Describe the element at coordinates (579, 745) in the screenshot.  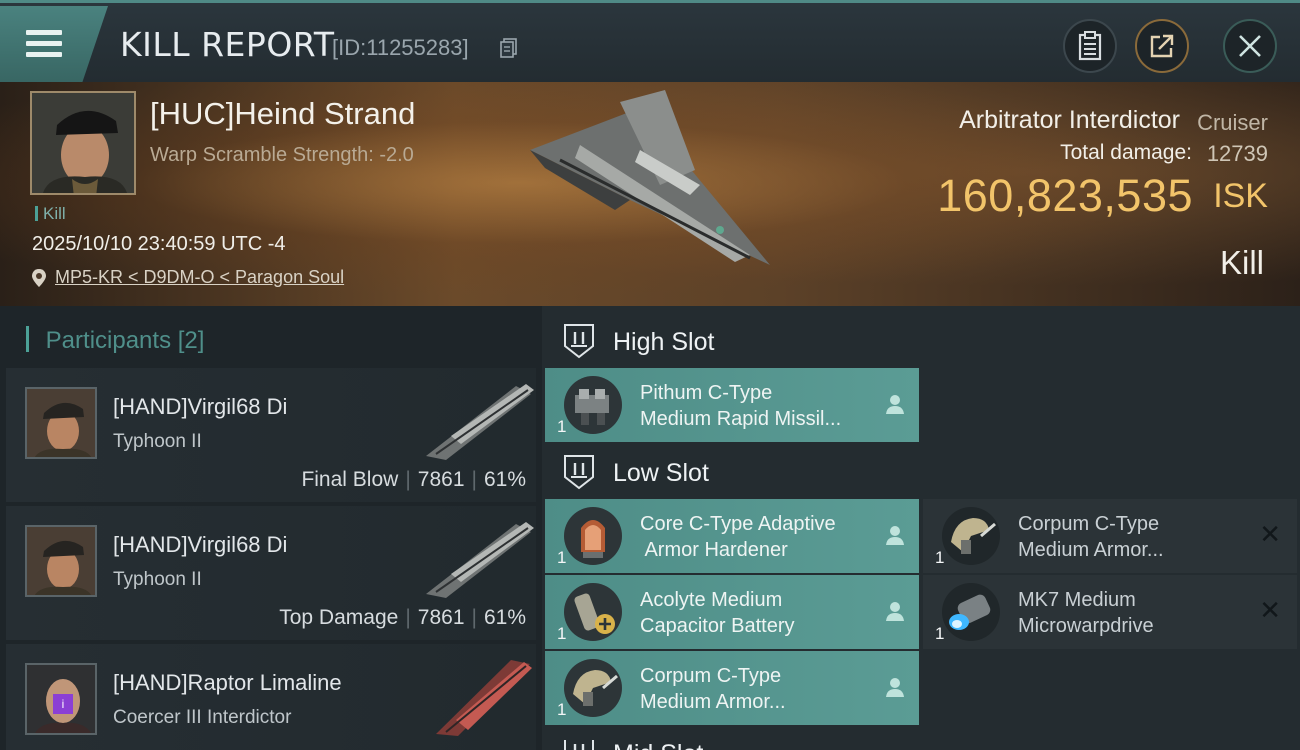
I see `mid-slot-icon` at that location.